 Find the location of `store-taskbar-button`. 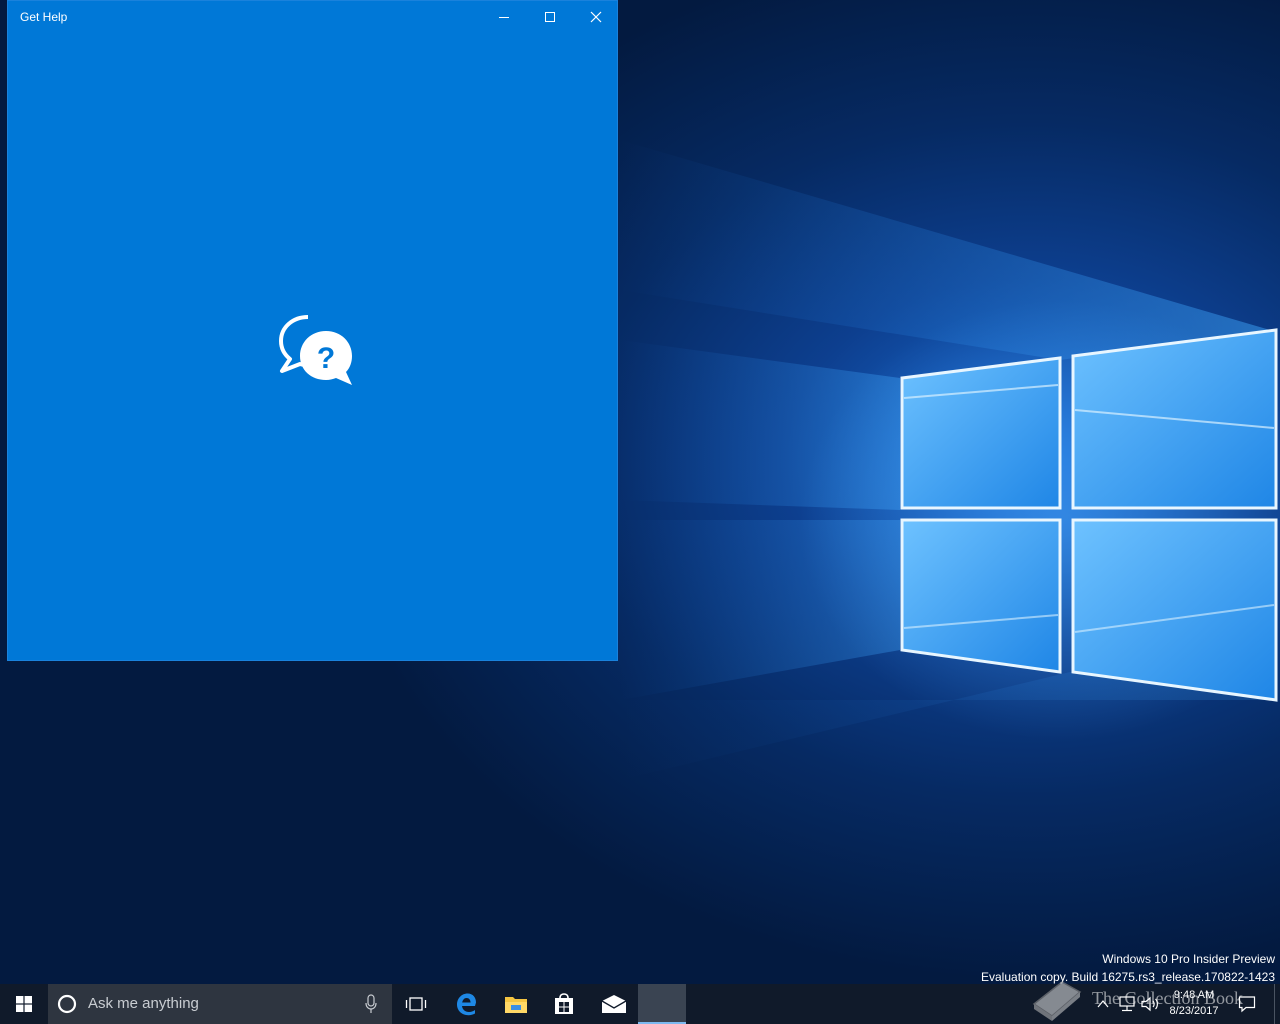

store-taskbar-button is located at coordinates (564, 1004).